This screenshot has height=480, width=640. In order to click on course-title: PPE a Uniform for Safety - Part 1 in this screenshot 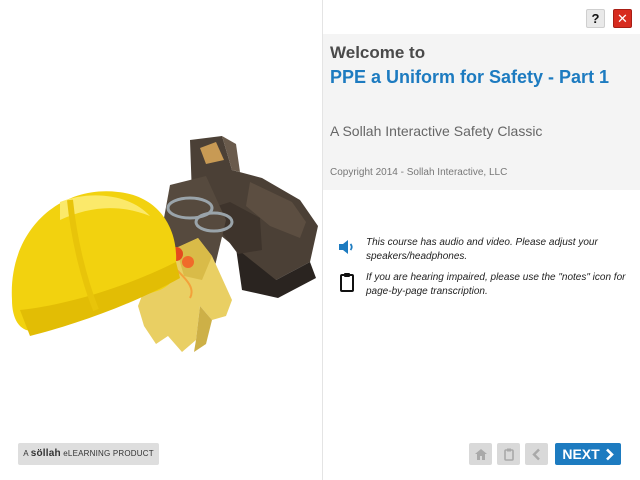, I will do `click(470, 77)`.